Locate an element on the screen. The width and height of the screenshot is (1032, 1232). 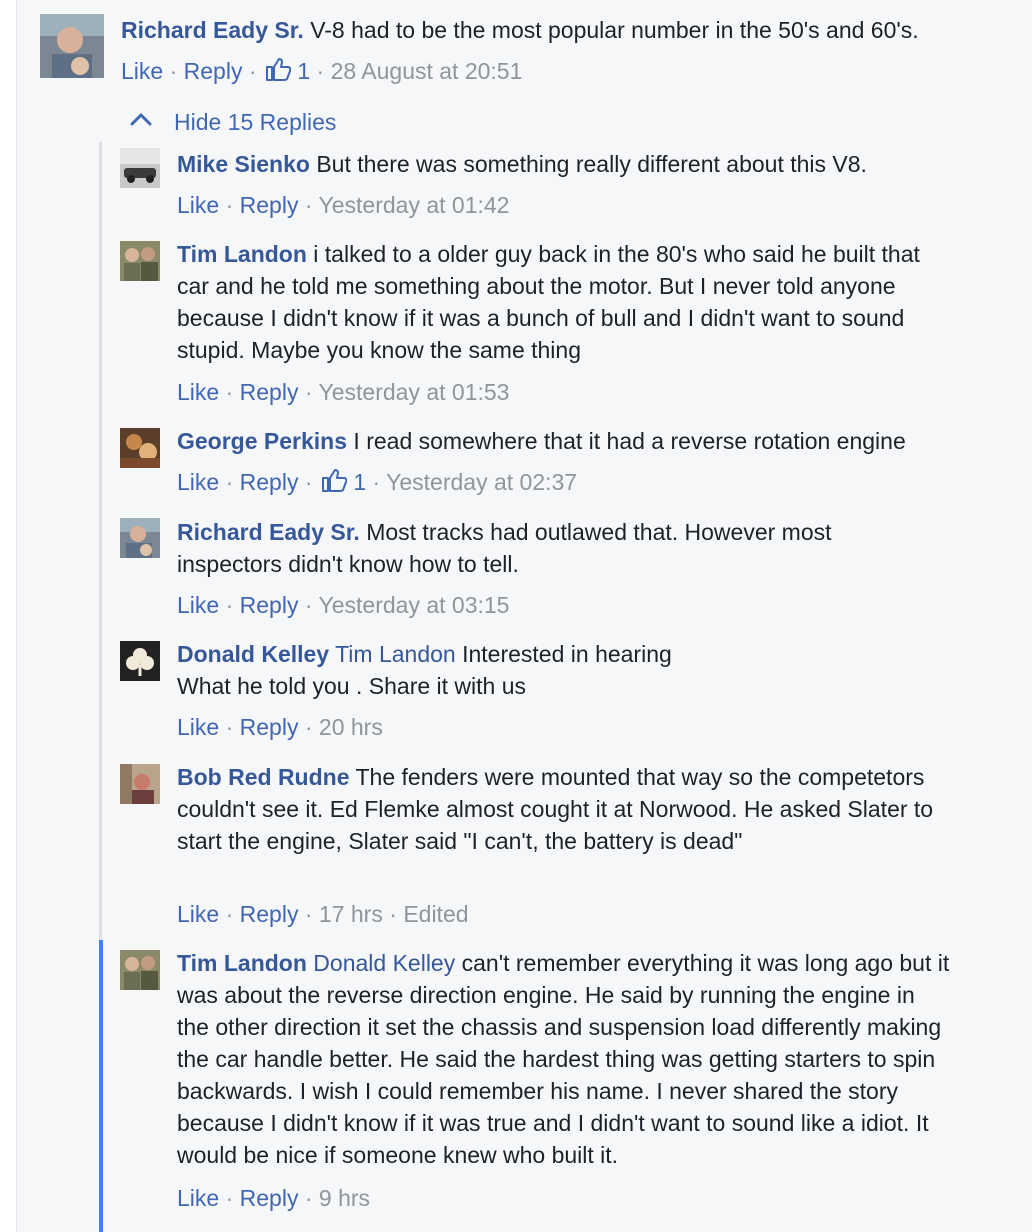
reply-actions: Like · Reply · 1 · Yesterday at 02:37 is located at coordinates (377, 482).